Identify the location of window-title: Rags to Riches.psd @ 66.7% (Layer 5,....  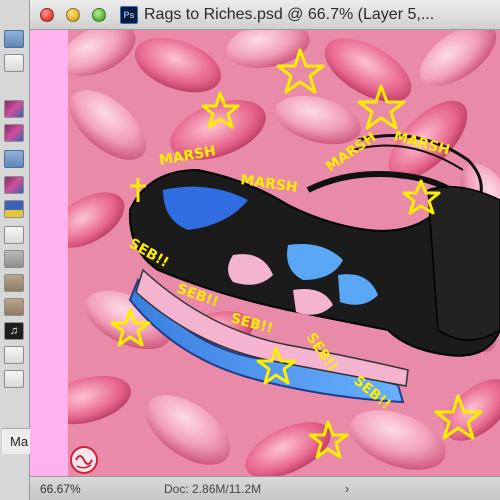
(289, 14).